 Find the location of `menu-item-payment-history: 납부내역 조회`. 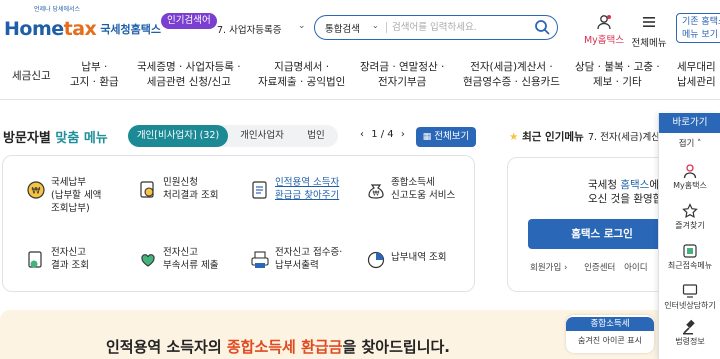

menu-item-payment-history: 납부내역 조회 is located at coordinates (415, 263).